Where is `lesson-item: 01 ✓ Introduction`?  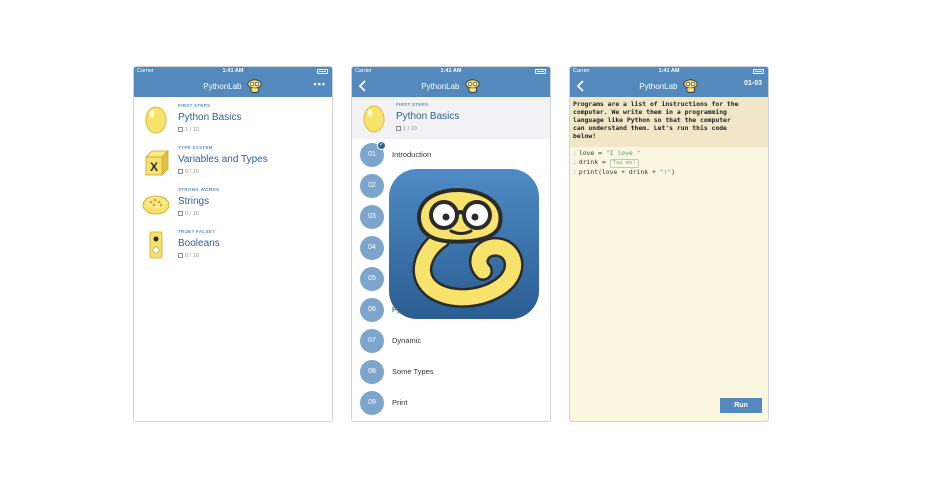 lesson-item: 01 ✓ Introduction is located at coordinates (451, 155).